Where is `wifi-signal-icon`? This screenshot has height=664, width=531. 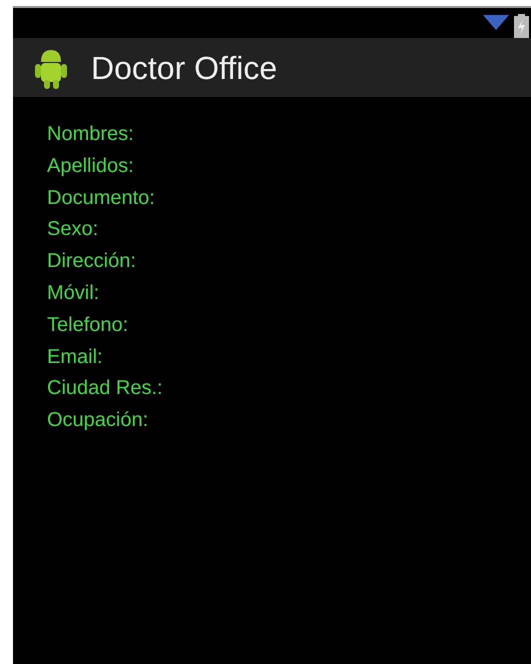
wifi-signal-icon is located at coordinates (496, 22).